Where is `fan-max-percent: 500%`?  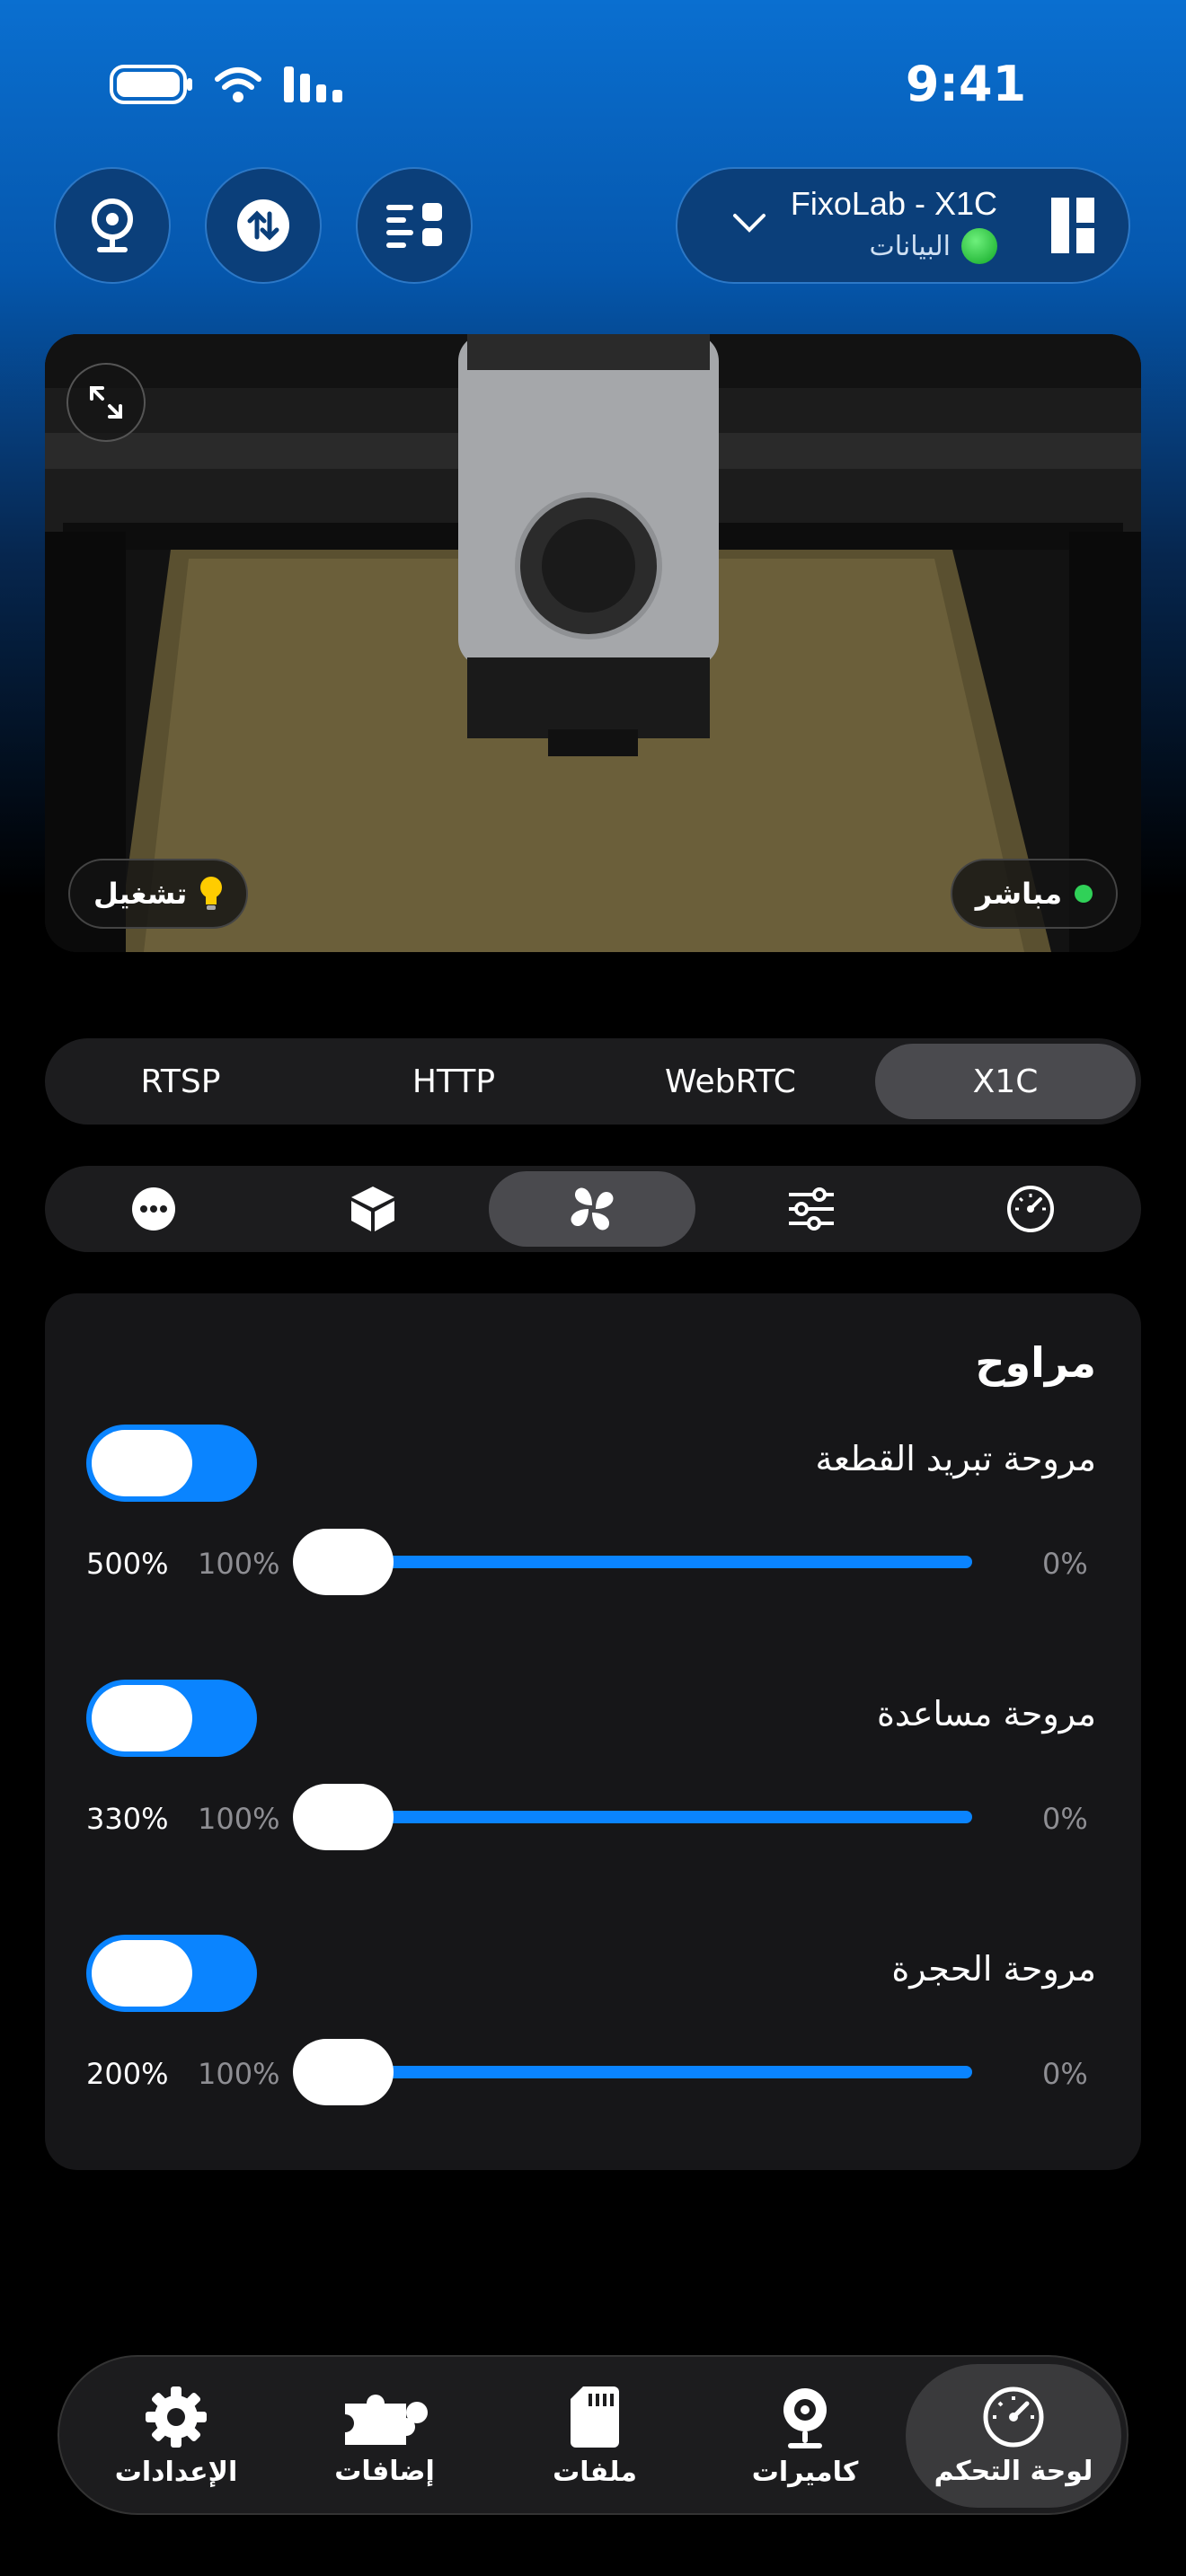
fan-max-percent: 500% is located at coordinates (127, 1564).